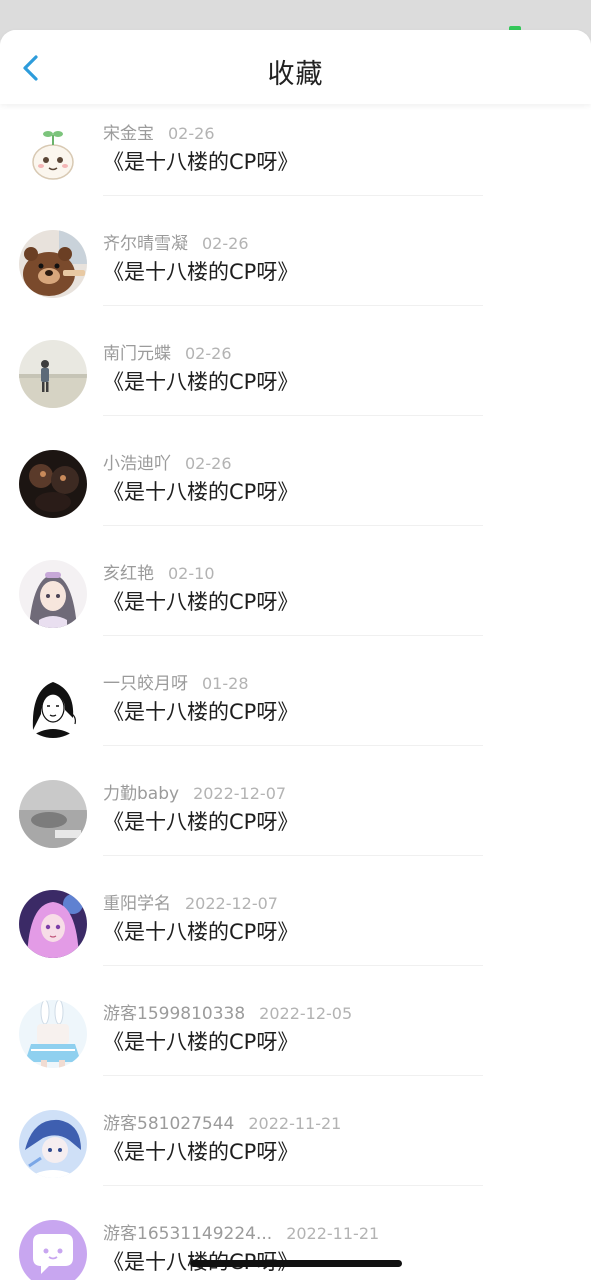 The width and height of the screenshot is (591, 1280). Describe the element at coordinates (191, 573) in the screenshot. I see `post-date: 02-10` at that location.